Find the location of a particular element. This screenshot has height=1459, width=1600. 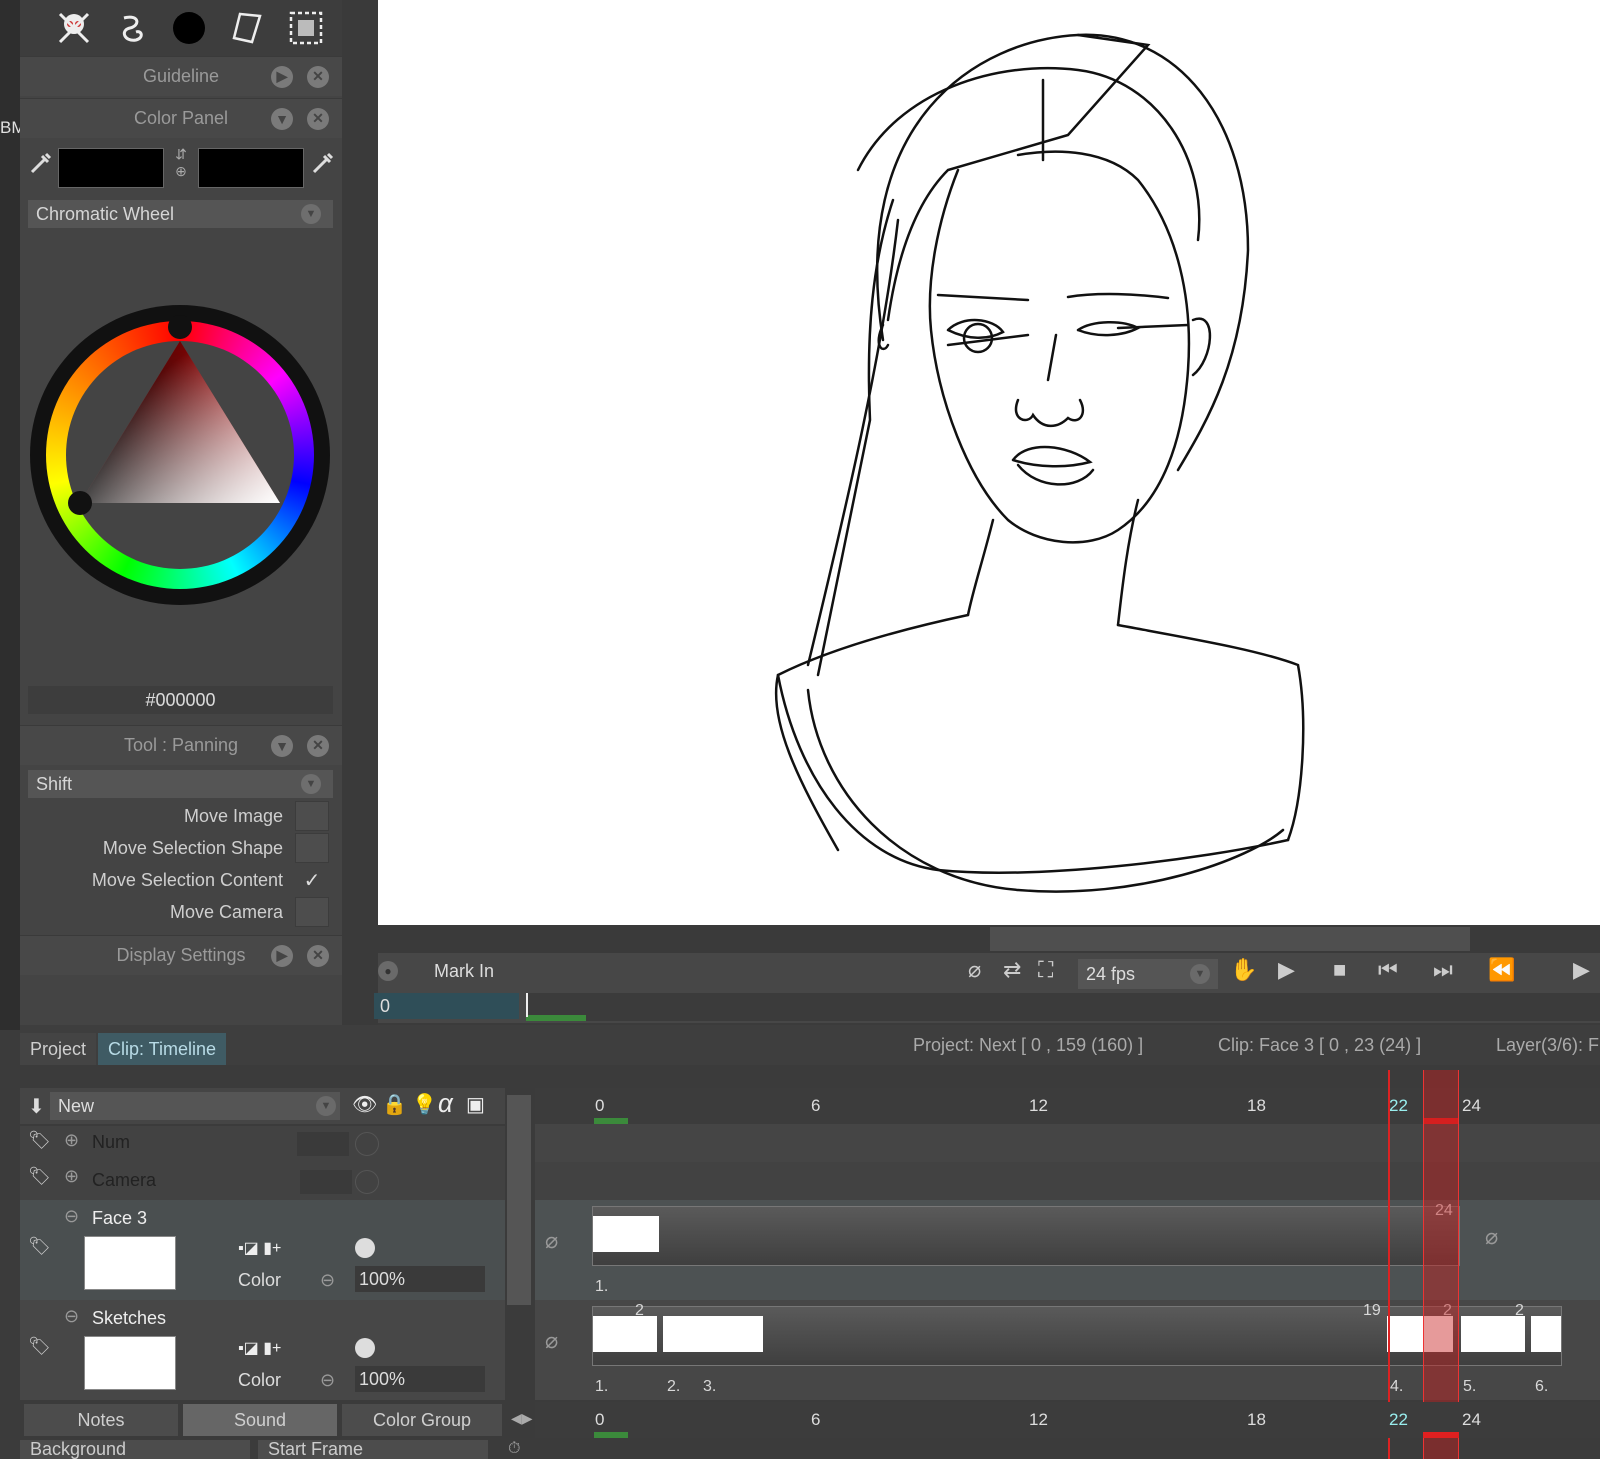

hand-icon: ✋ is located at coordinates (1243, 970).